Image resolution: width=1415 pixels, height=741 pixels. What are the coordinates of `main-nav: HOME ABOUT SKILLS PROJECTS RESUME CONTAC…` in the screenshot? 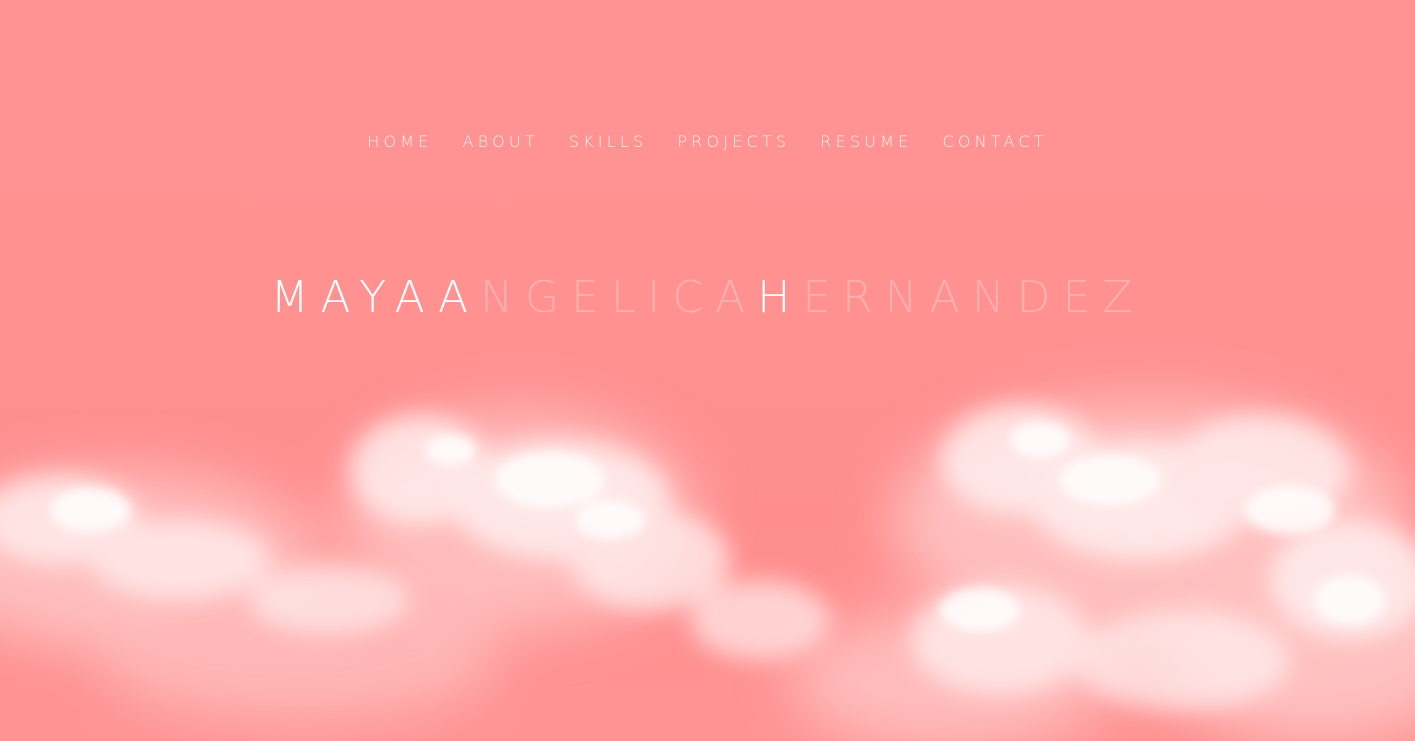 It's located at (707, 142).